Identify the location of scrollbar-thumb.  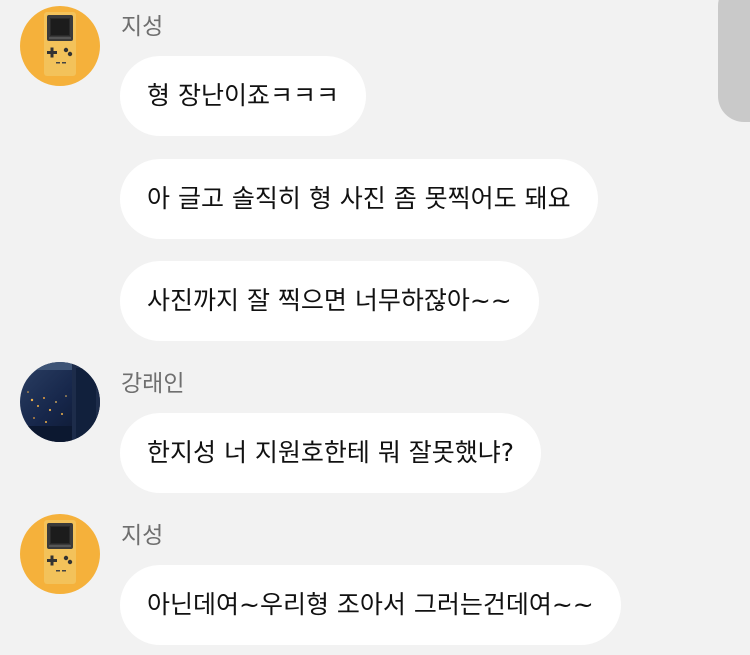
(734, 61).